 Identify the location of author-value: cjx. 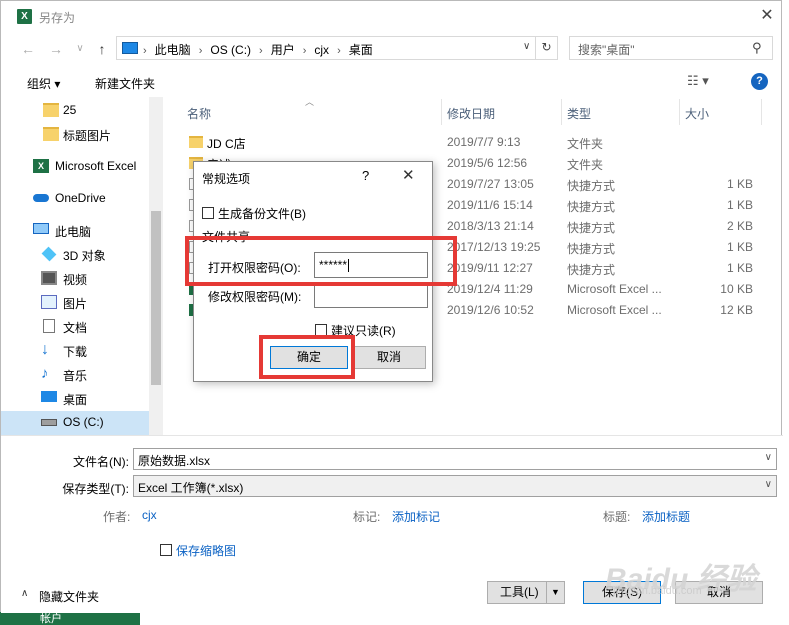
(149, 515).